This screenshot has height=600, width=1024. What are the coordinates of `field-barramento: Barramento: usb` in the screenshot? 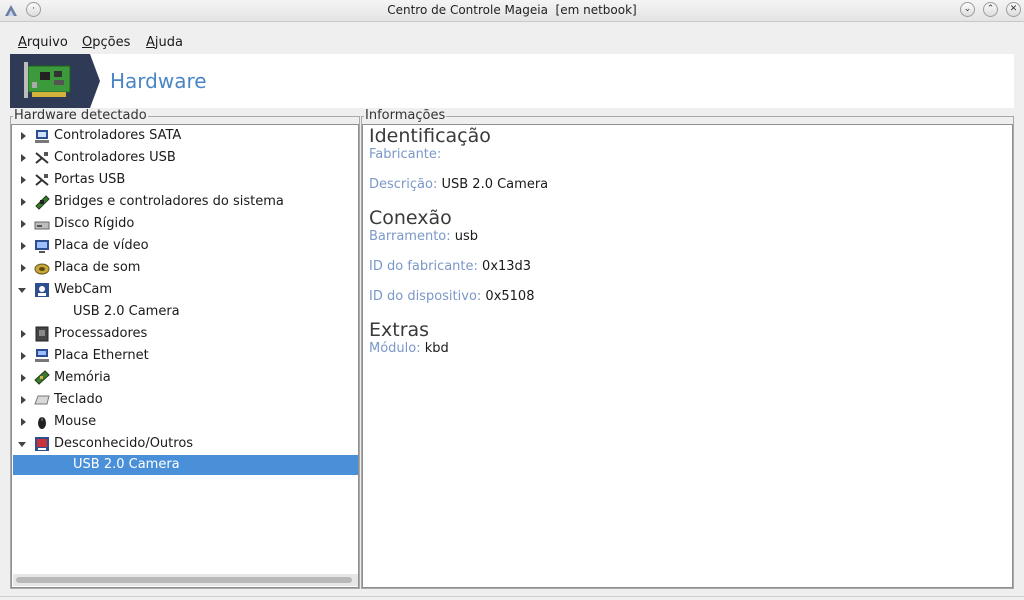 It's located at (424, 236).